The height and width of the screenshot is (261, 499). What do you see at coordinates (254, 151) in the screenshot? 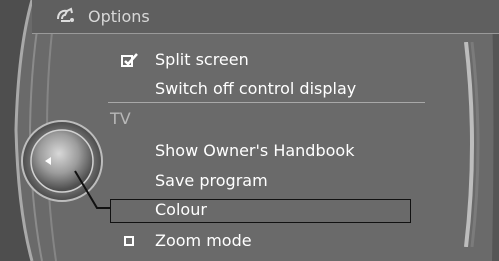
I see `show-owners-handbook-option: Show Owner's Handbook` at bounding box center [254, 151].